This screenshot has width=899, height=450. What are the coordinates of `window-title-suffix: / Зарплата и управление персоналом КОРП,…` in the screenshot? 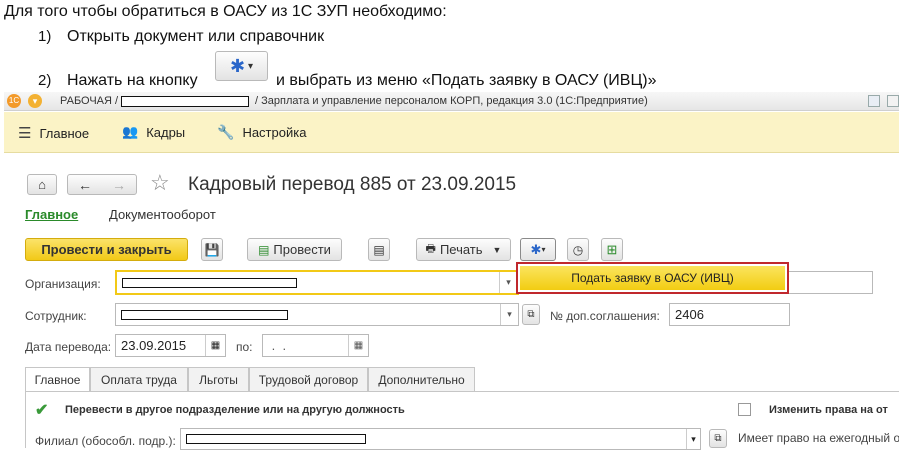 It's located at (451, 101).